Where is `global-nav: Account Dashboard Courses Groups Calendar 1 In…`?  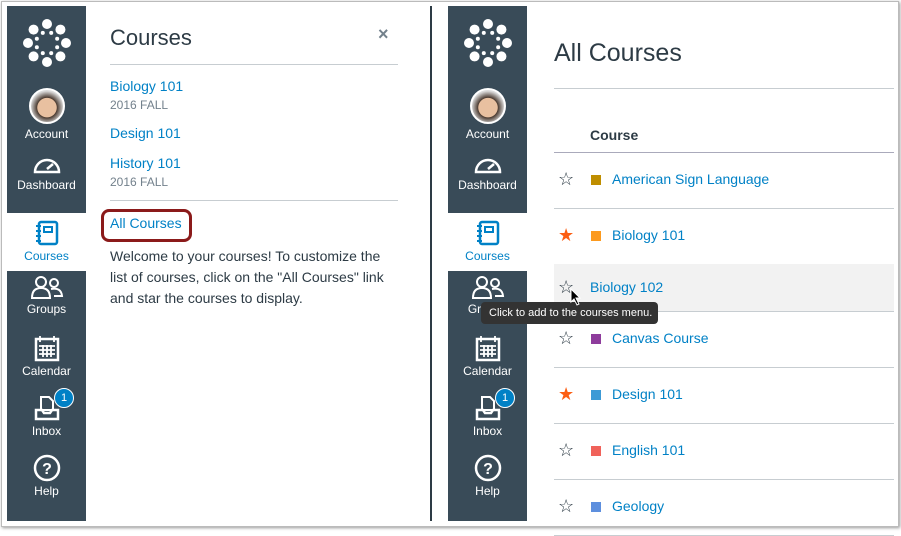
global-nav: Account Dashboard Courses Groups Calendar 1 In… is located at coordinates (46, 263).